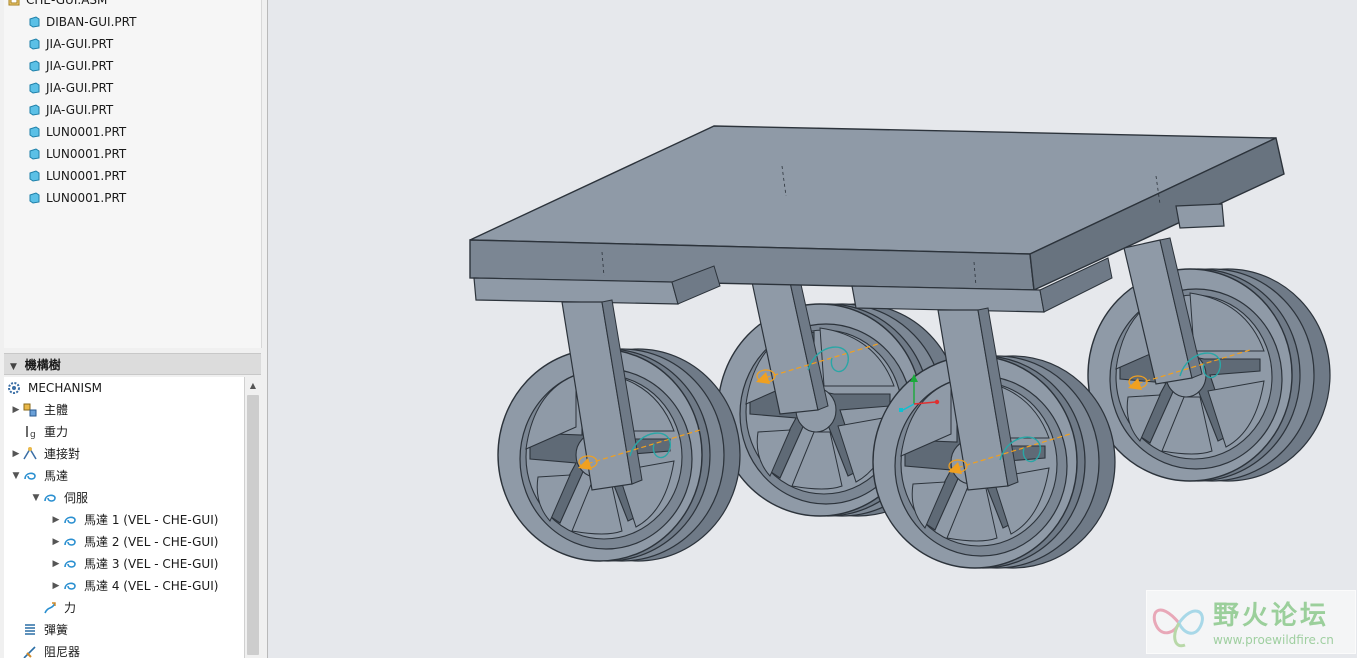 The width and height of the screenshot is (1357, 658). What do you see at coordinates (151, 520) in the screenshot?
I see `mech-item-label: 馬達 1 (VEL - CHE-GUI)` at bounding box center [151, 520].